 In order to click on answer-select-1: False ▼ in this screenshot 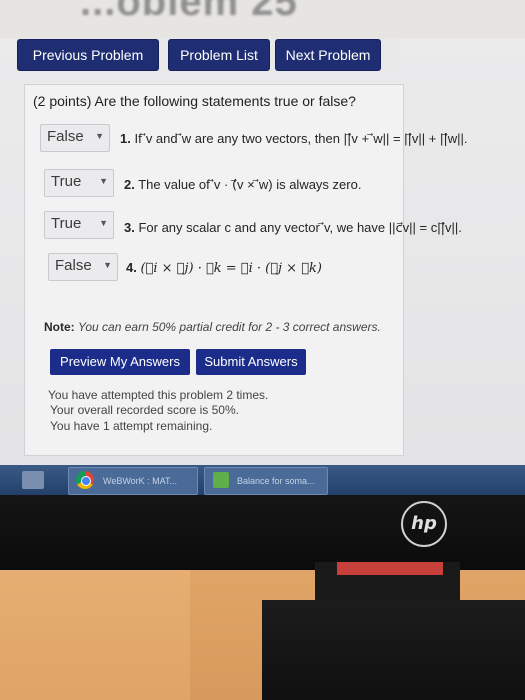, I will do `click(75, 138)`.